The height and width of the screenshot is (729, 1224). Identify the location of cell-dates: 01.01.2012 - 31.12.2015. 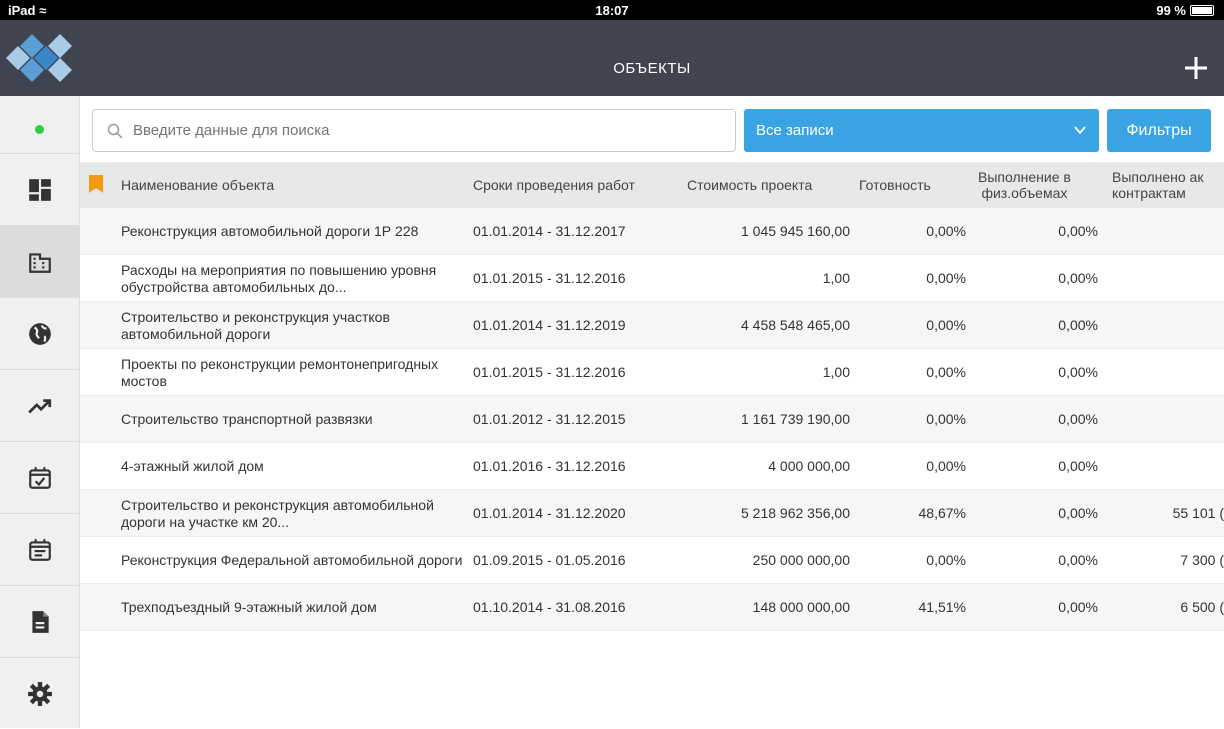
(549, 419).